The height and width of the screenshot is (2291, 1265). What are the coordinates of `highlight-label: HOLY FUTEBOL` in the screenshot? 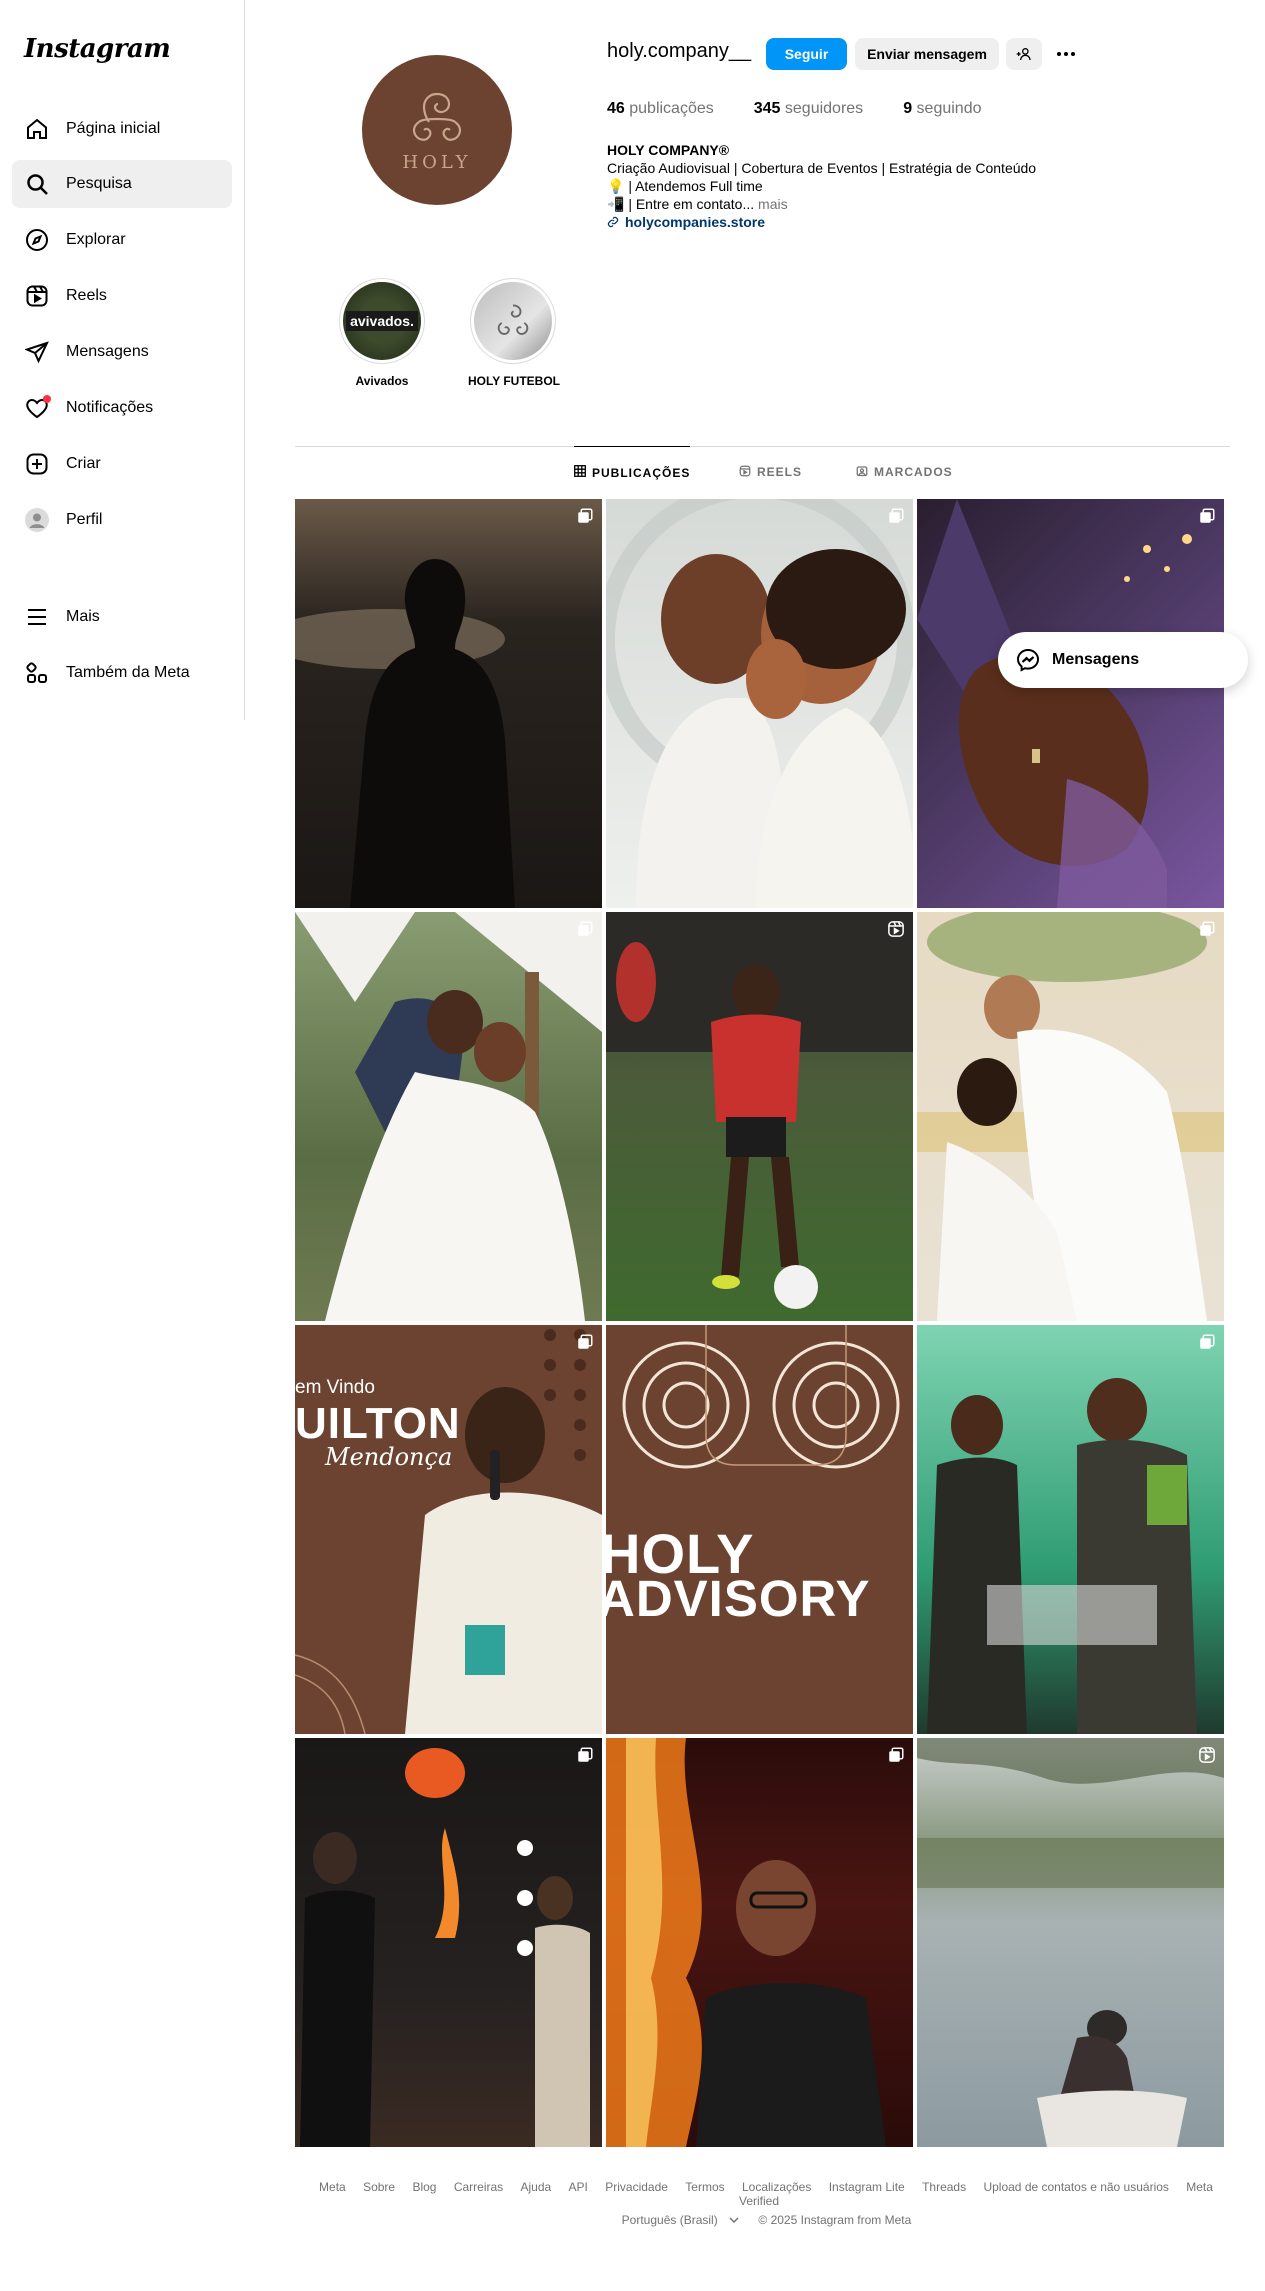 It's located at (514, 381).